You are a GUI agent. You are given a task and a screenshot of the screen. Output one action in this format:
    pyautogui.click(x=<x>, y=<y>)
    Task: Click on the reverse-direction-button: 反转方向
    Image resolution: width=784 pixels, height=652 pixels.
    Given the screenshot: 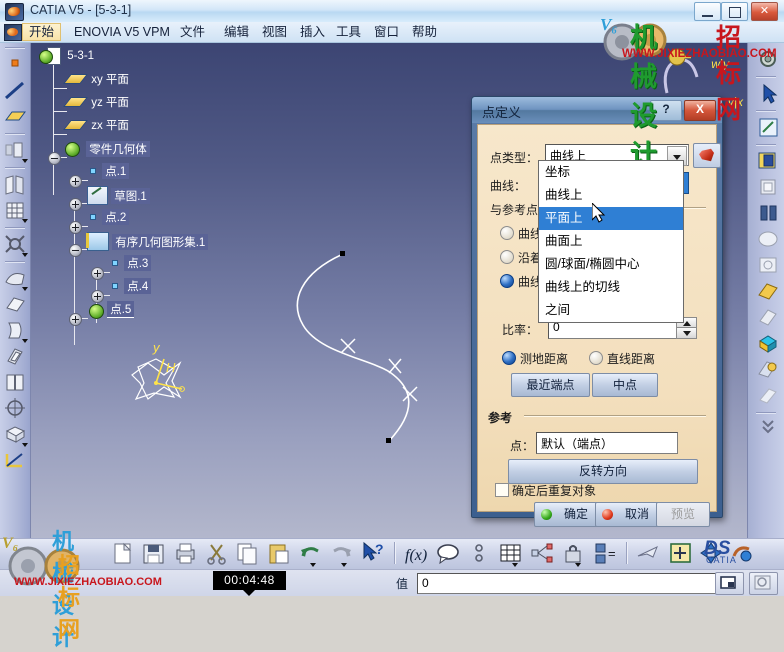 What is the action you would take?
    pyautogui.click(x=603, y=471)
    